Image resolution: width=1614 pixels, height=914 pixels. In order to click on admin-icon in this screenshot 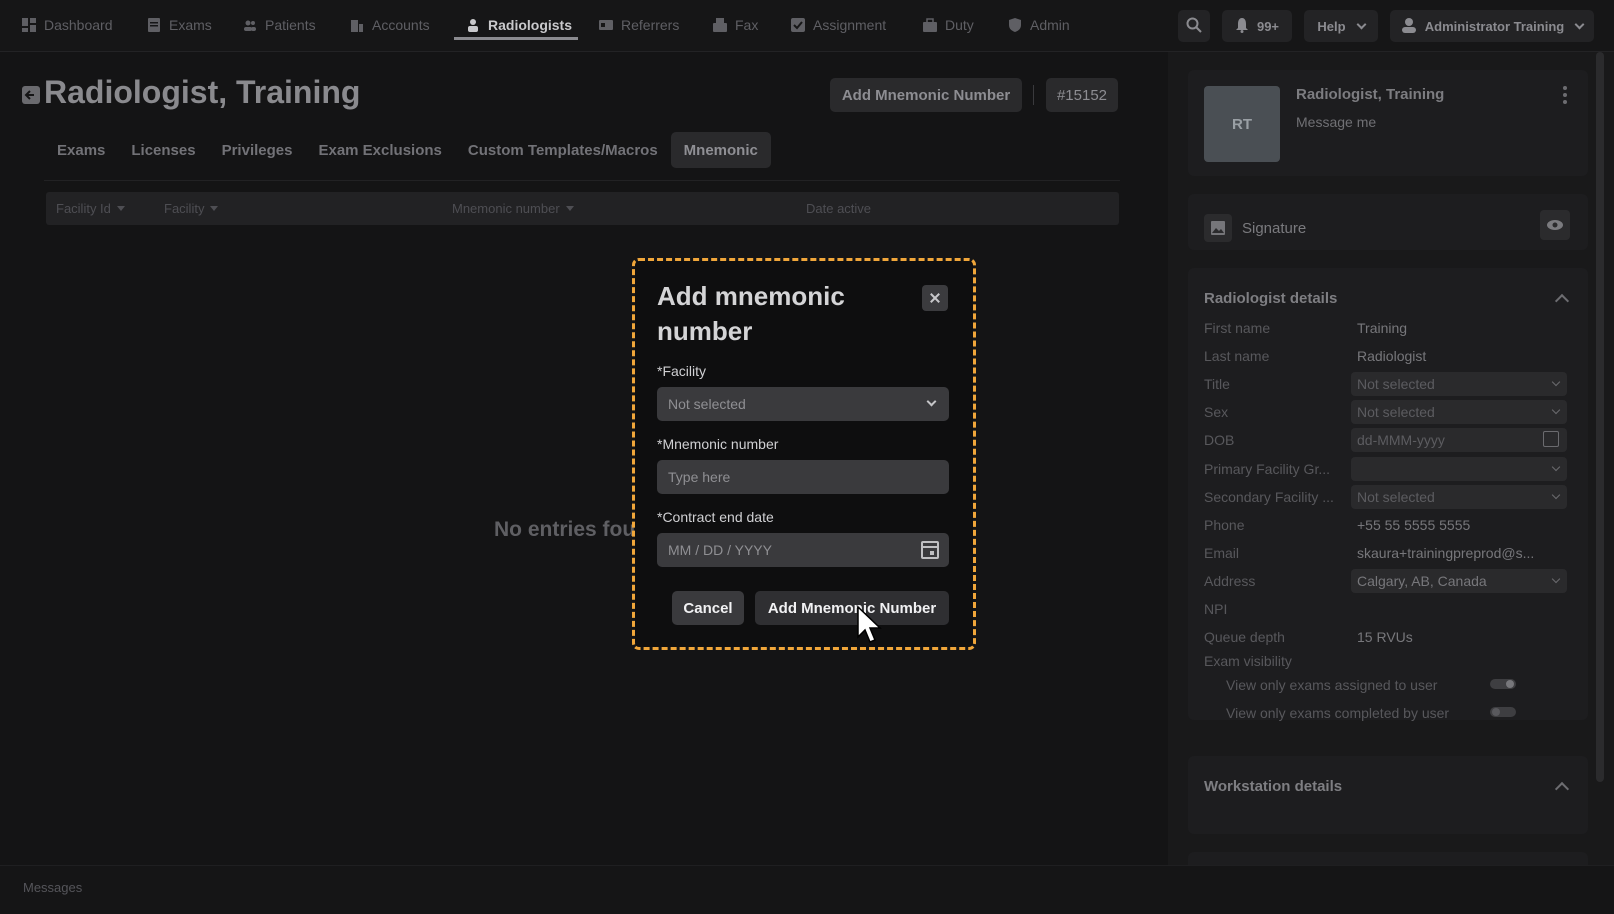, I will do `click(1015, 25)`.